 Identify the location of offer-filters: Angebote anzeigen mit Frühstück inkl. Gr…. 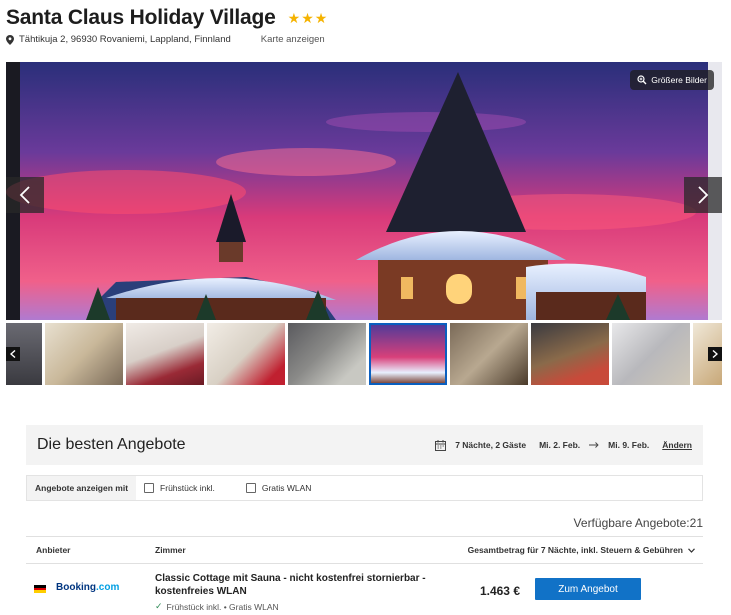
(364, 488).